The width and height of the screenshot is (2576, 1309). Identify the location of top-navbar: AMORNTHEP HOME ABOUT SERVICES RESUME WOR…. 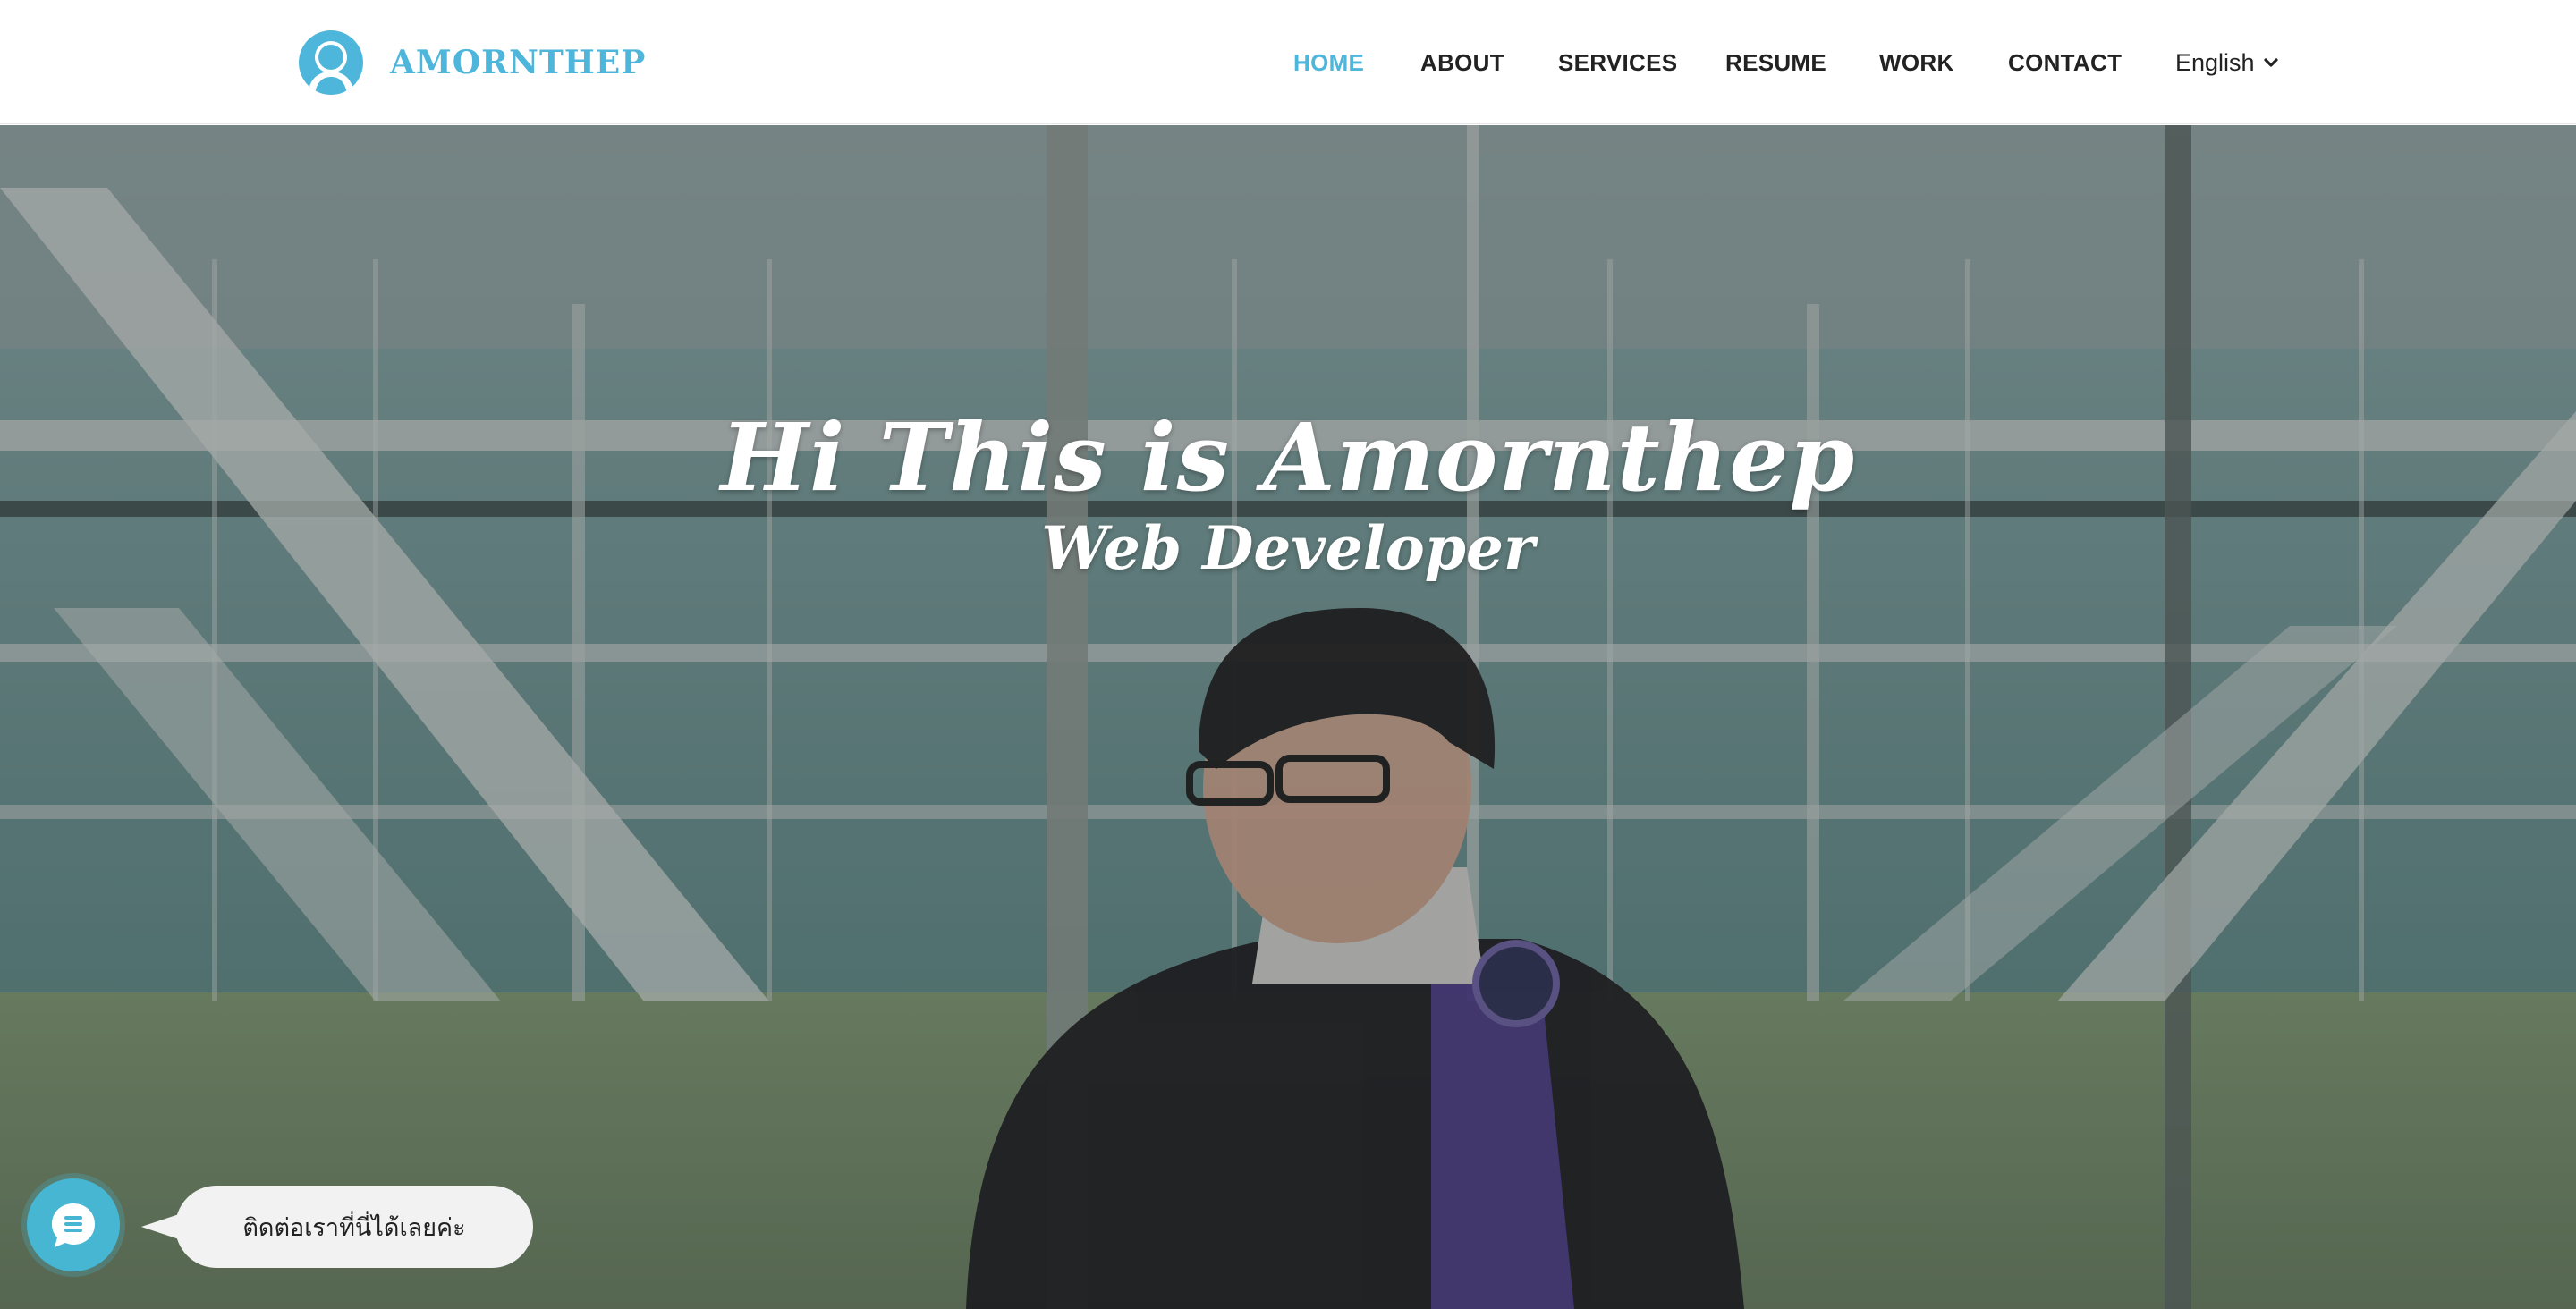
(1288, 62).